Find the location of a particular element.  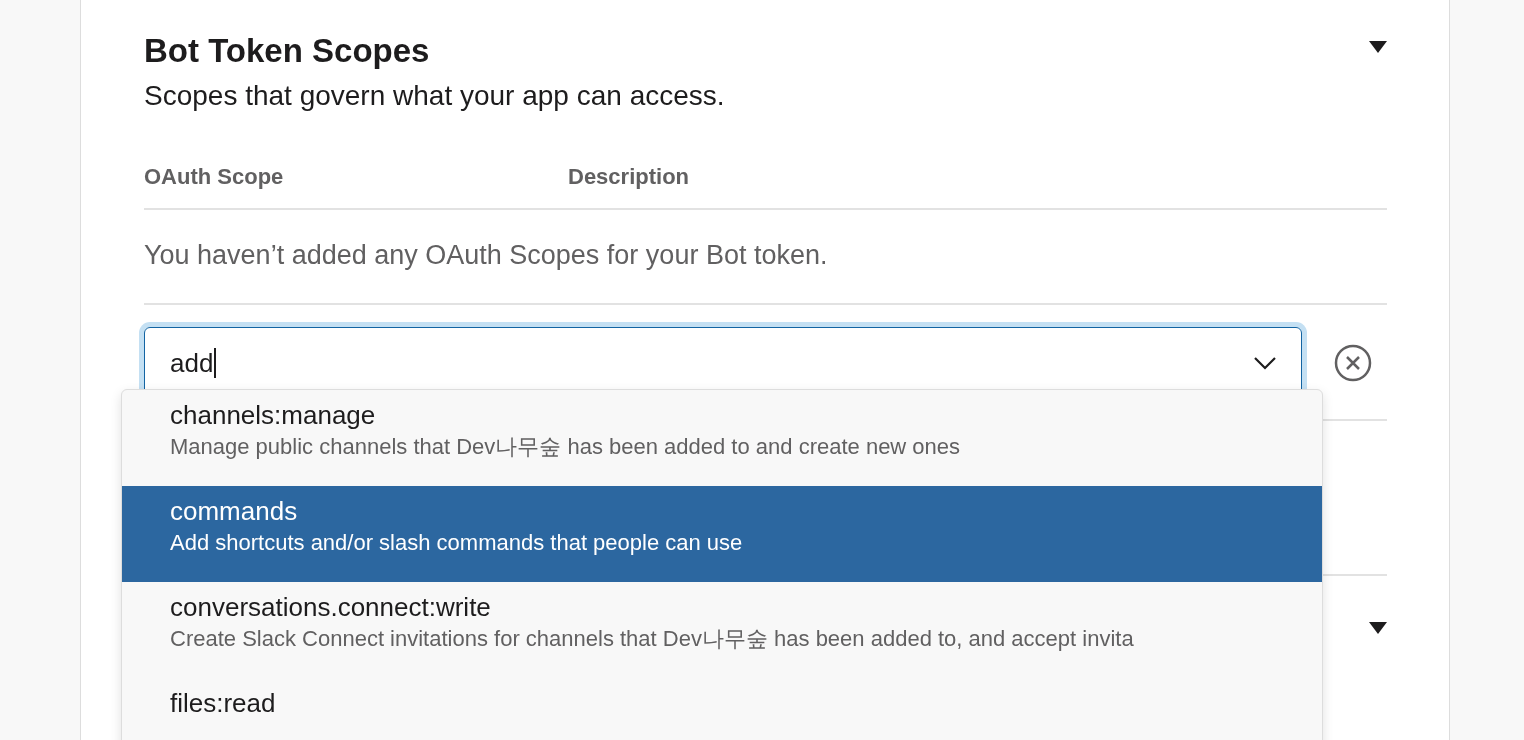

text-cursor is located at coordinates (215, 363).